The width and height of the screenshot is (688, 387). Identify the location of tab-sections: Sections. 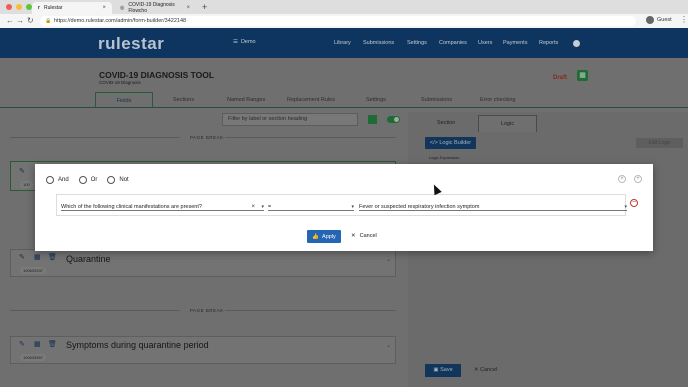
(183, 100).